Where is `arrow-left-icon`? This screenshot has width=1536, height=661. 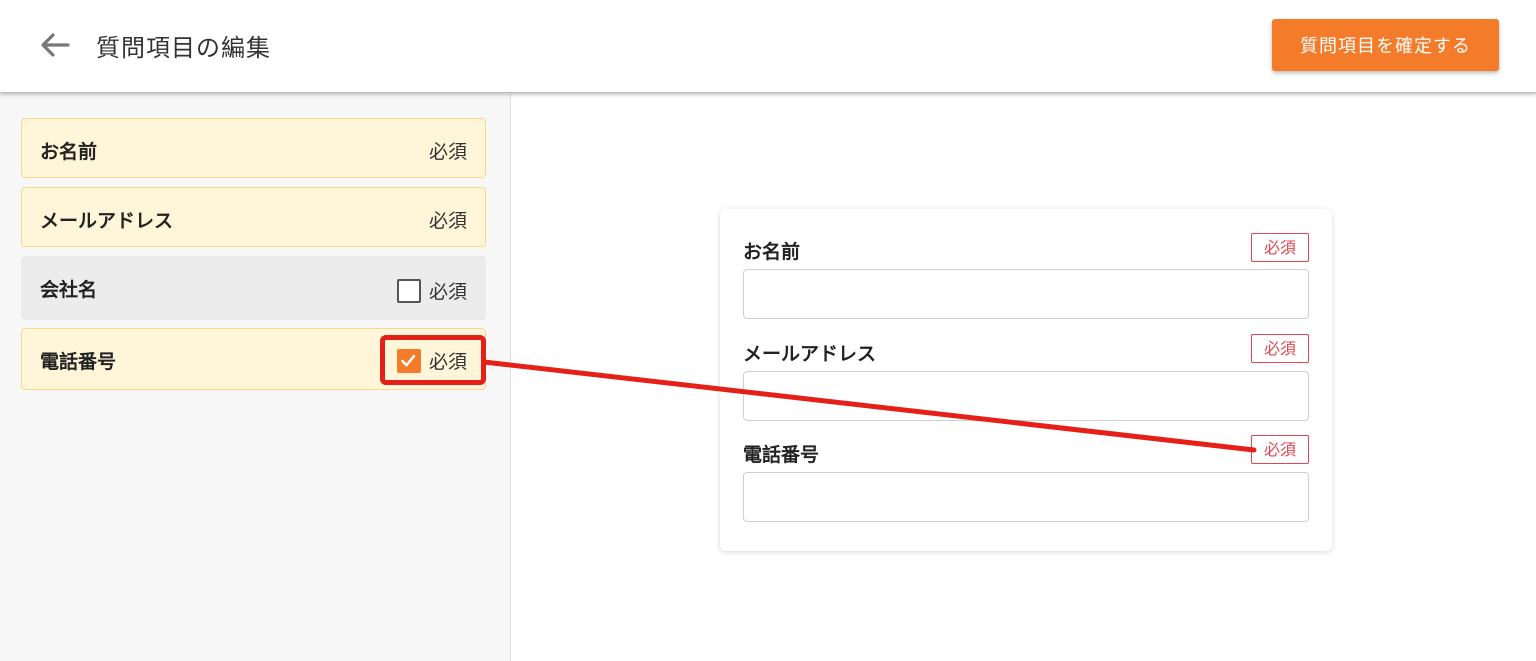 arrow-left-icon is located at coordinates (55, 45).